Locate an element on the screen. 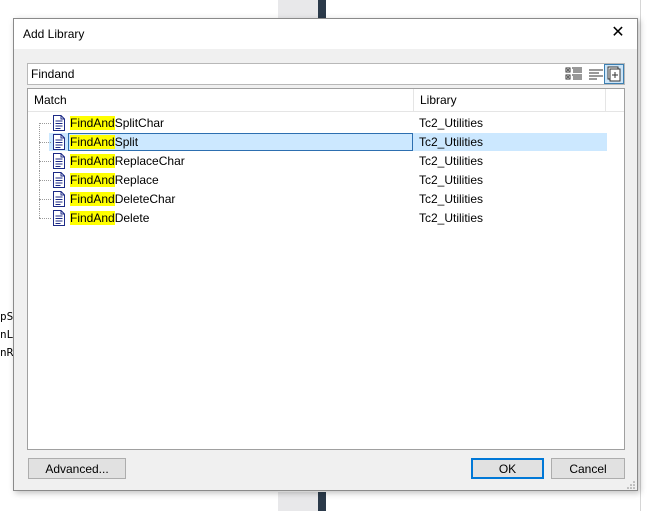  function-name: FindAndReplaceChar is located at coordinates (127, 161).